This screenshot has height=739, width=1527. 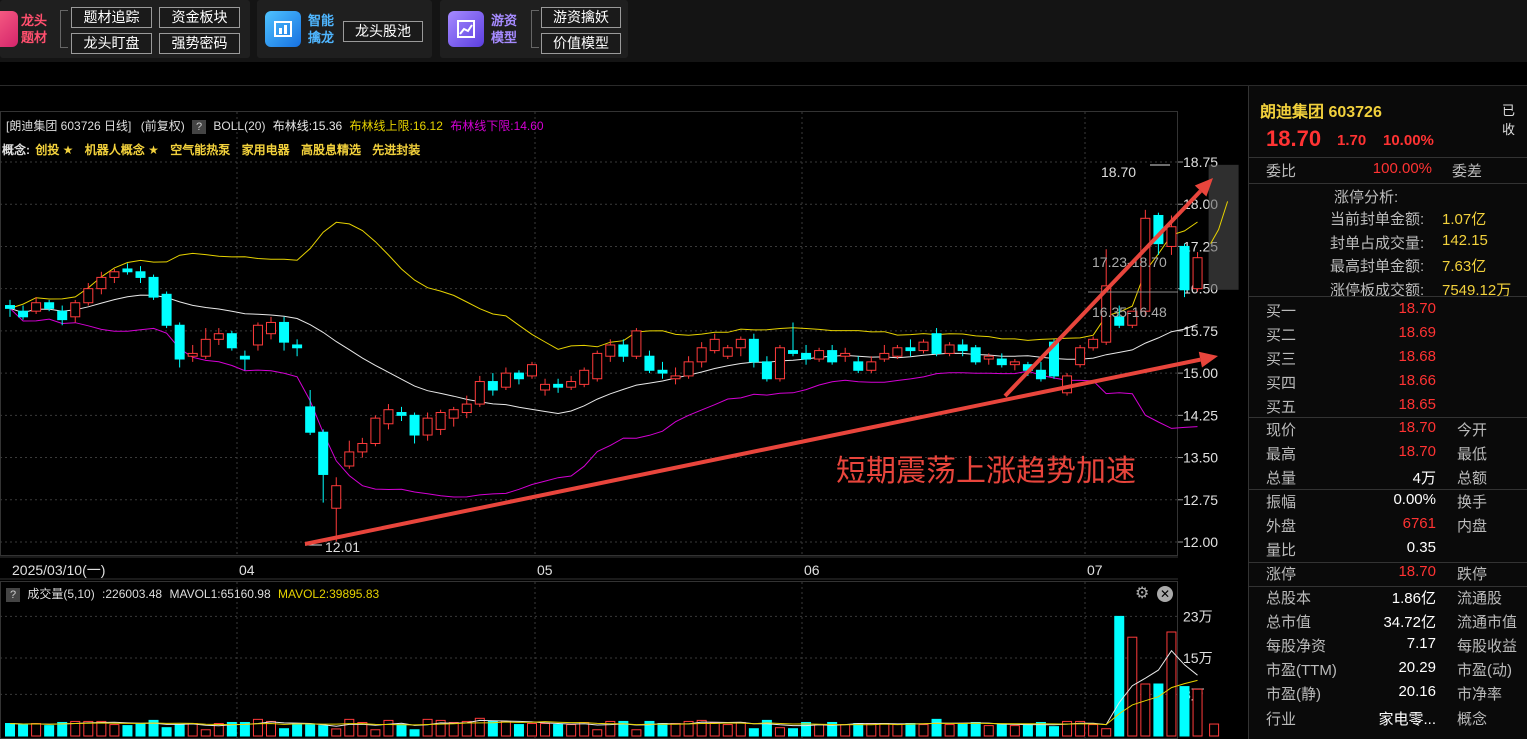 I want to click on concept-tag: 家用电器, so click(x=266, y=150).